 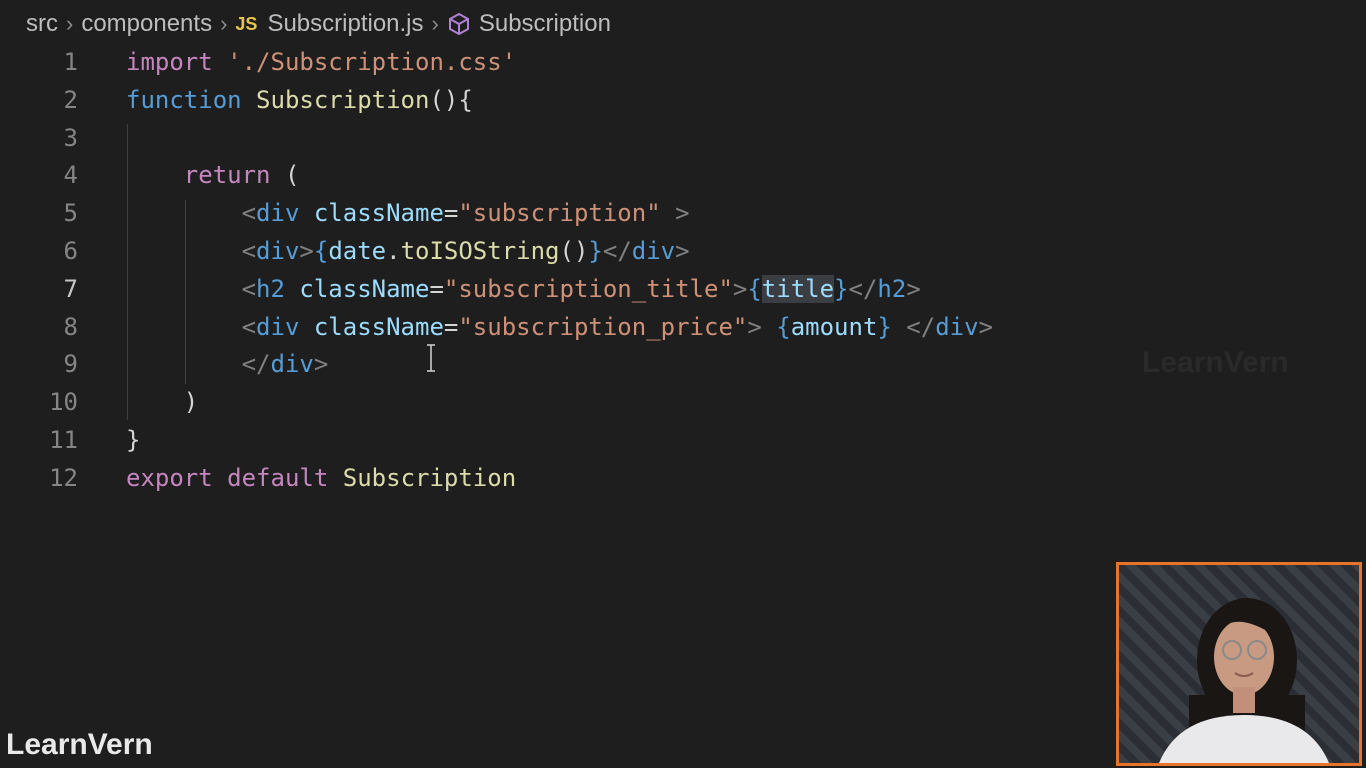 What do you see at coordinates (345, 24) in the screenshot?
I see `breadcrumb-item-file: Subscription.js` at bounding box center [345, 24].